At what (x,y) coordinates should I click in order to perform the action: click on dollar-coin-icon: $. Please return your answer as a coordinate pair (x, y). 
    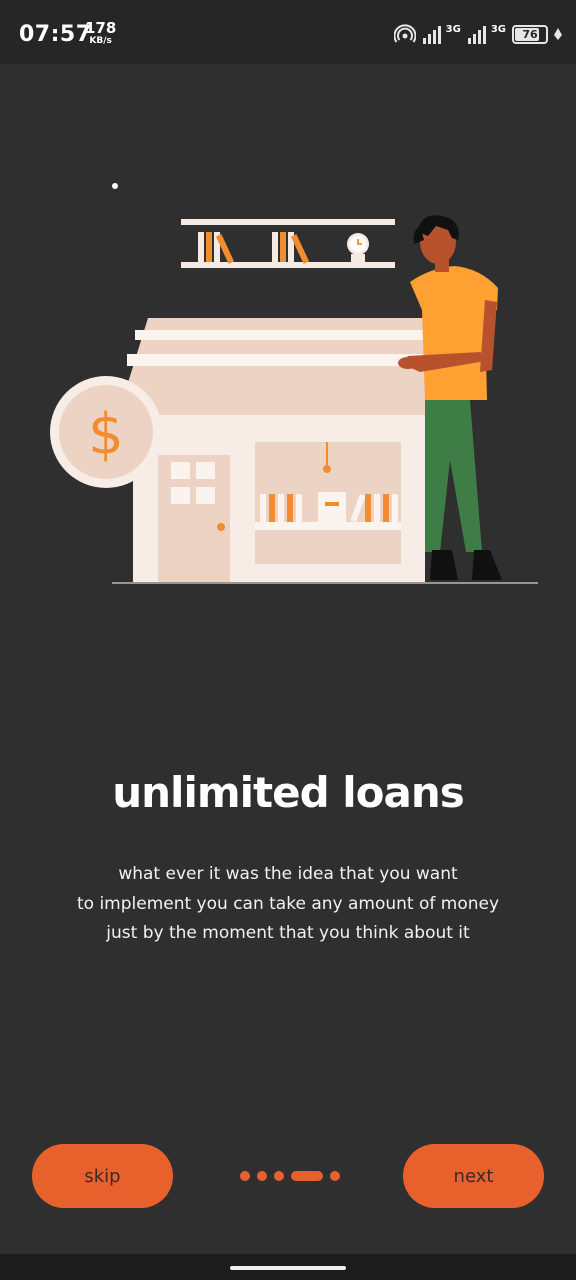
    Looking at the image, I should click on (106, 432).